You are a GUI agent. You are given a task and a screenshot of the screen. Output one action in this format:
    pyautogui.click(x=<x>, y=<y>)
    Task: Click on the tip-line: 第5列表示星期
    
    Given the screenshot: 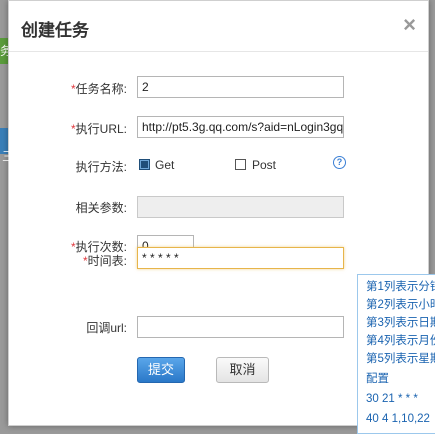 What is the action you would take?
    pyautogui.click(x=400, y=359)
    